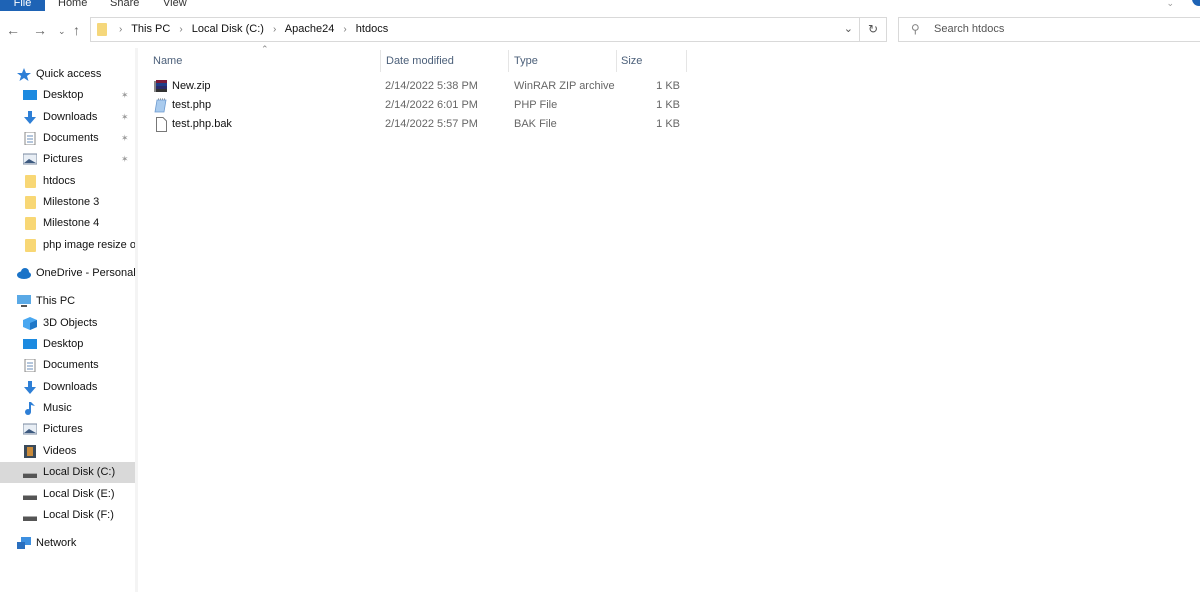 This screenshot has height=592, width=1200. What do you see at coordinates (76, 30) in the screenshot?
I see `up-button: ↑` at bounding box center [76, 30].